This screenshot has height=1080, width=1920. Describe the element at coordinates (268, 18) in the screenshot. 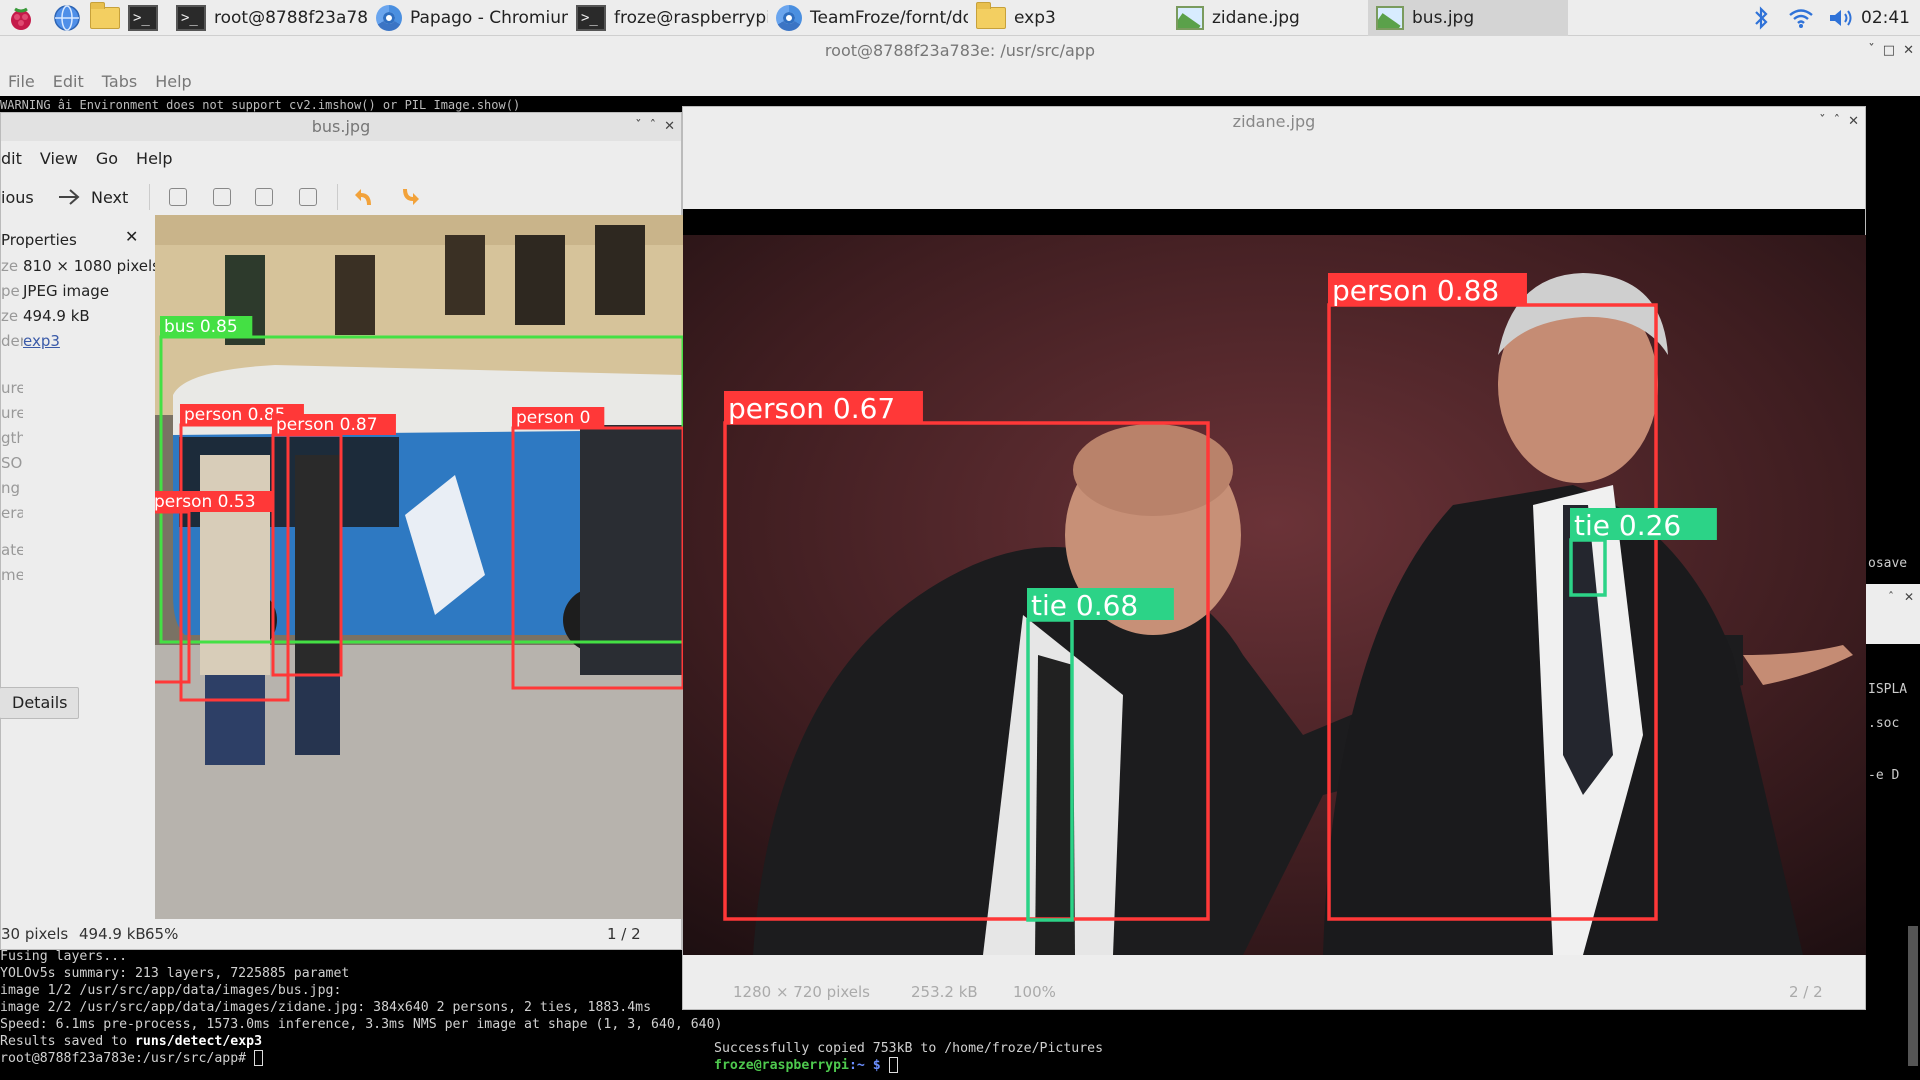

I see `taskbar-app-root-terminal: >_ root@8788f23a783e:..` at that location.